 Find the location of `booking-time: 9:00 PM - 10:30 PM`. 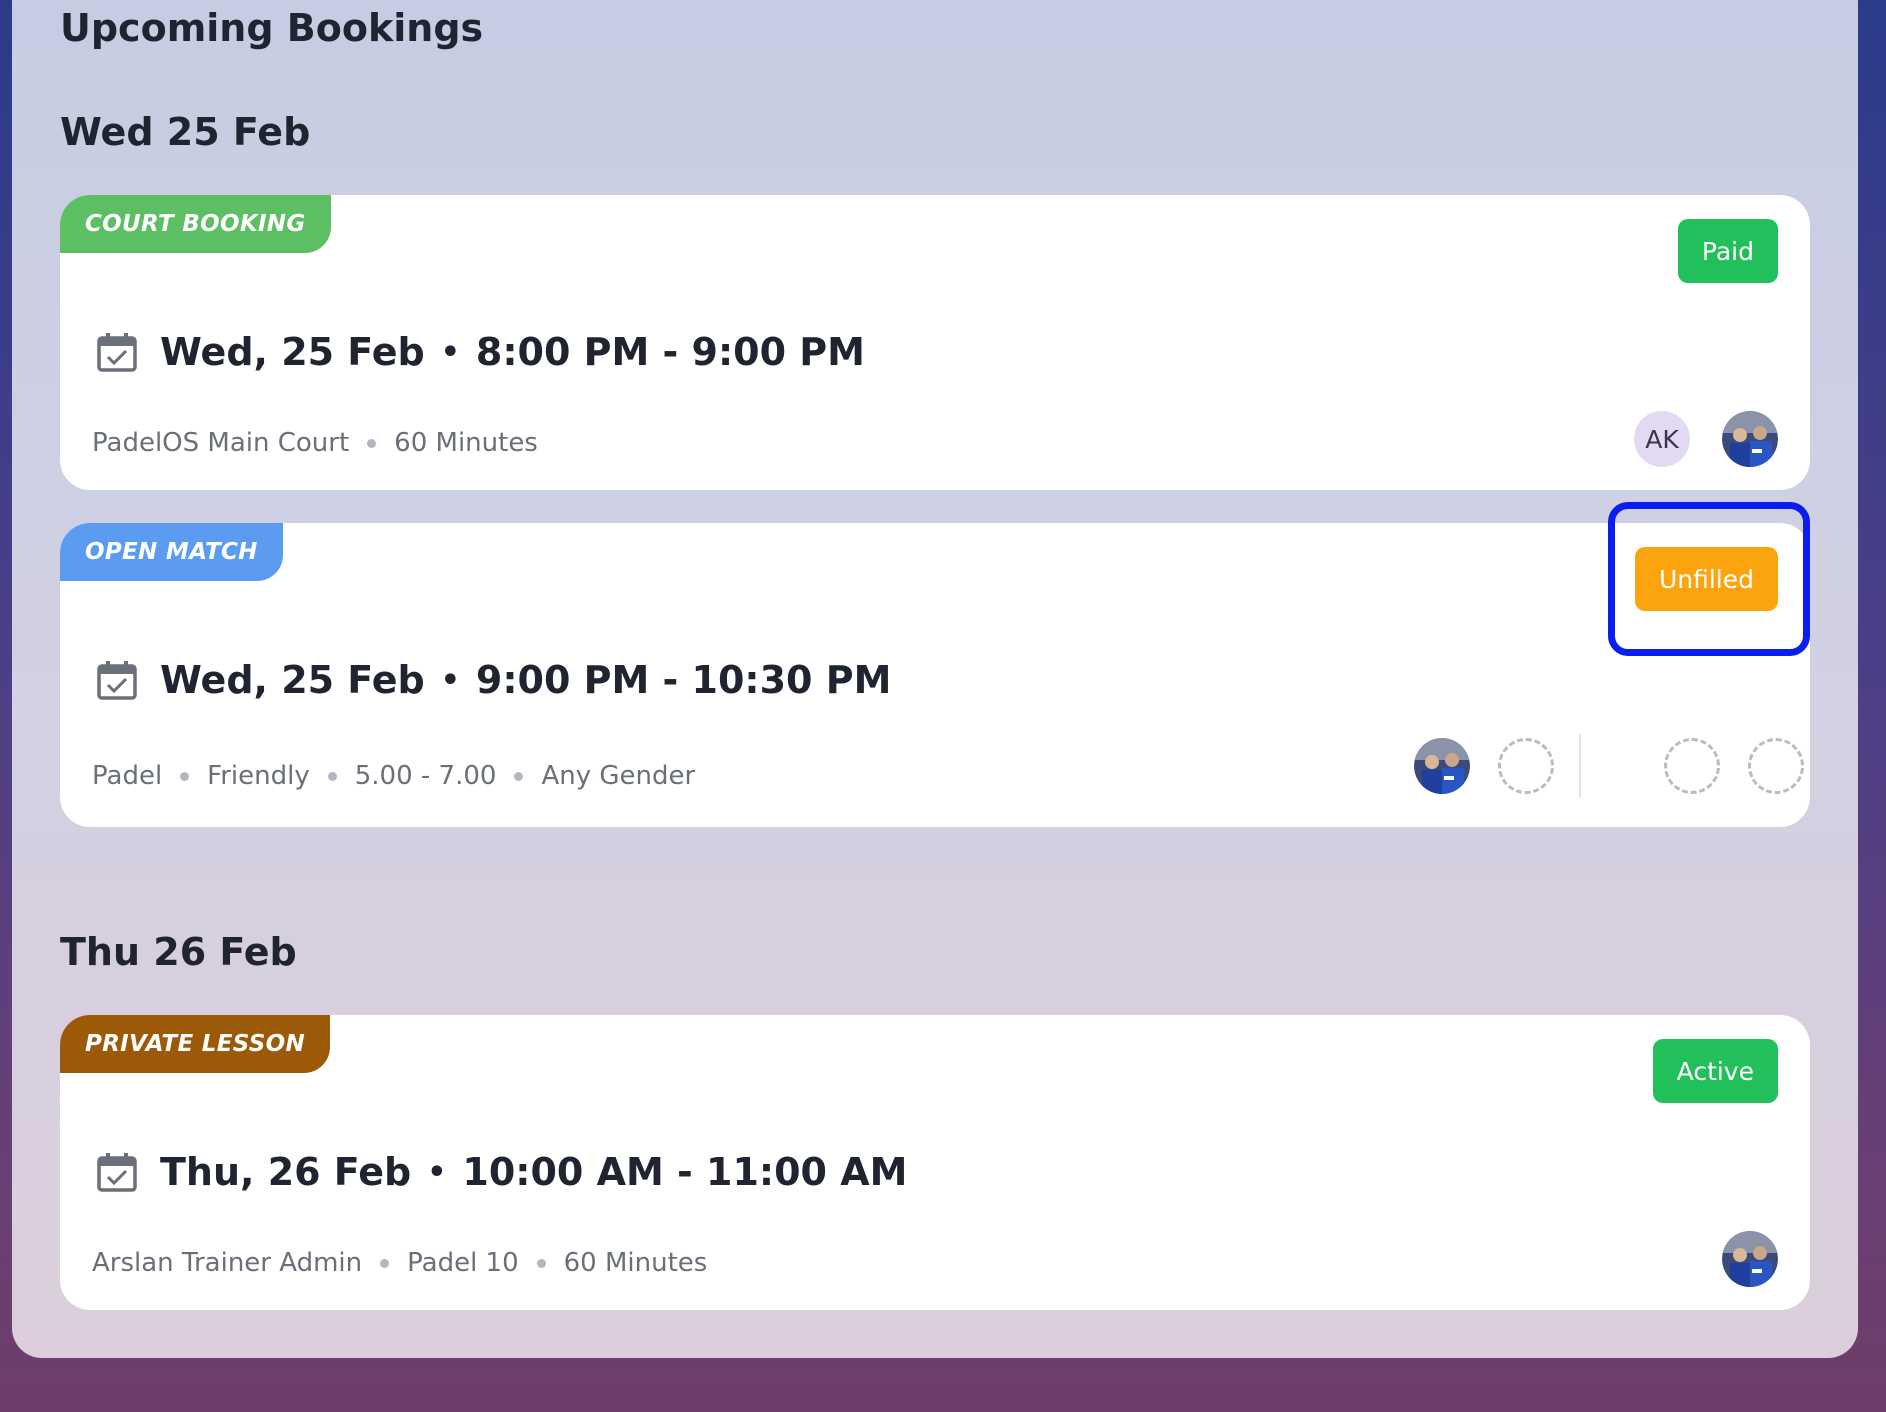

booking-time: 9:00 PM - 10:30 PM is located at coordinates (683, 680).